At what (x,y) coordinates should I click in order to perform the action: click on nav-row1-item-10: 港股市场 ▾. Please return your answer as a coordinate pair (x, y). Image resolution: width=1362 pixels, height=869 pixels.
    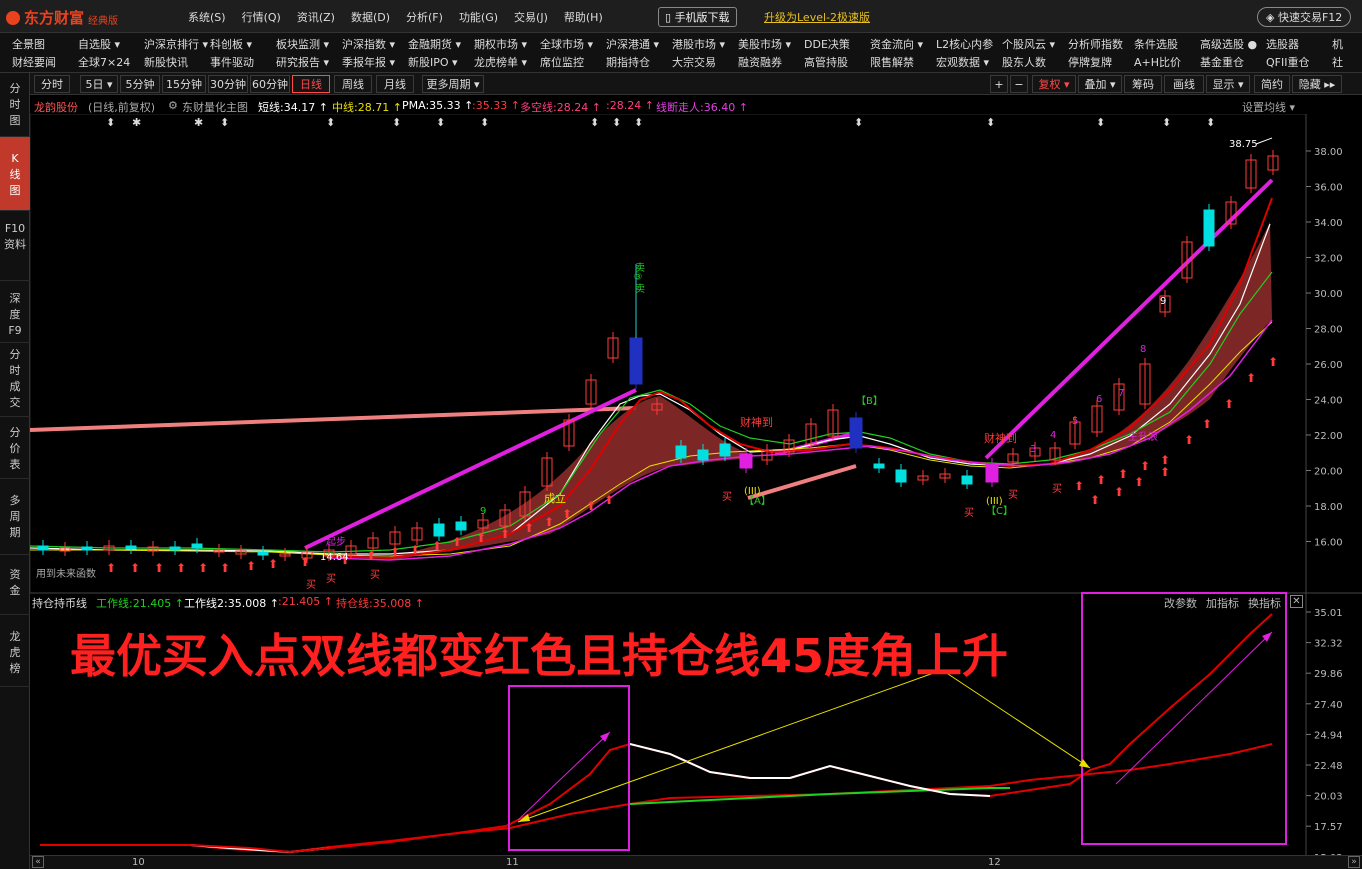
    Looking at the image, I should click on (705, 45).